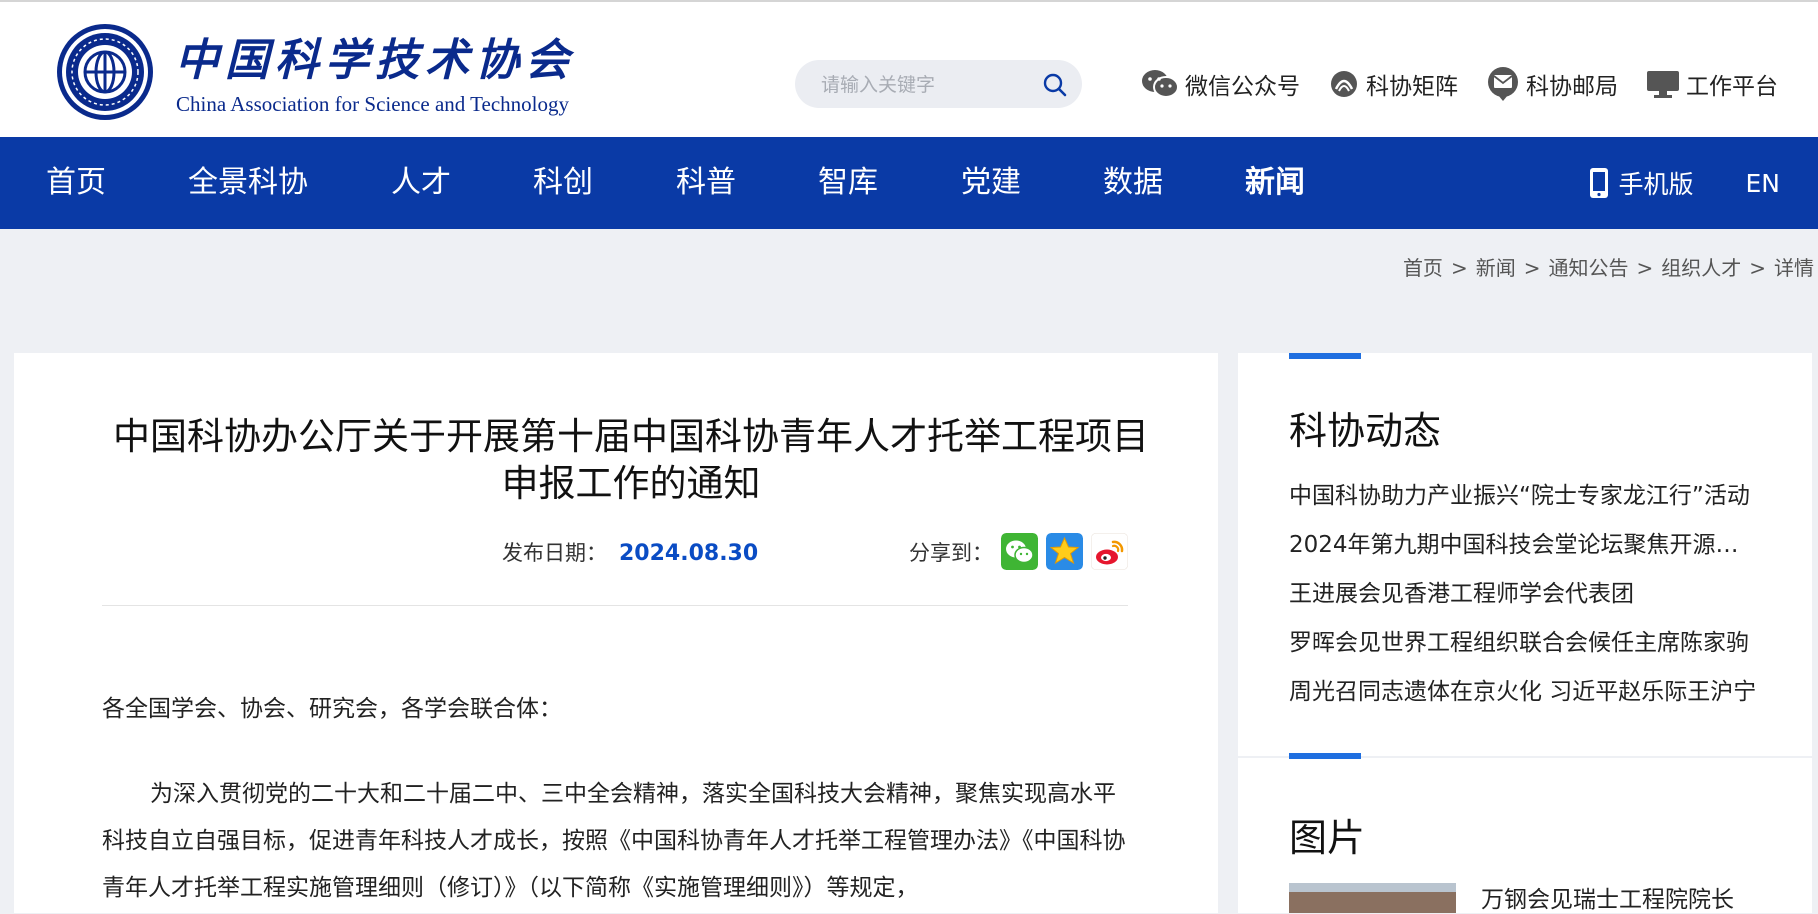 The height and width of the screenshot is (914, 1818). Describe the element at coordinates (1524, 496) in the screenshot. I see `news-item: 中国科协助力产业振兴“院士专家龙江行”活动` at that location.